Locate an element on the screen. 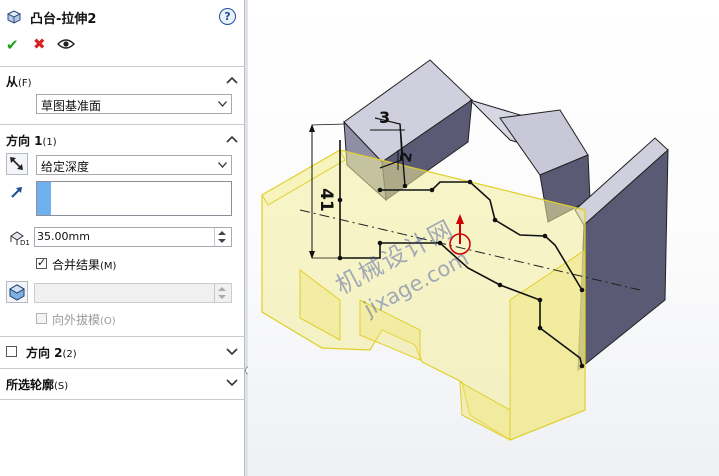 Image resolution: width=719 pixels, height=476 pixels. help-icon: ? is located at coordinates (227, 16).